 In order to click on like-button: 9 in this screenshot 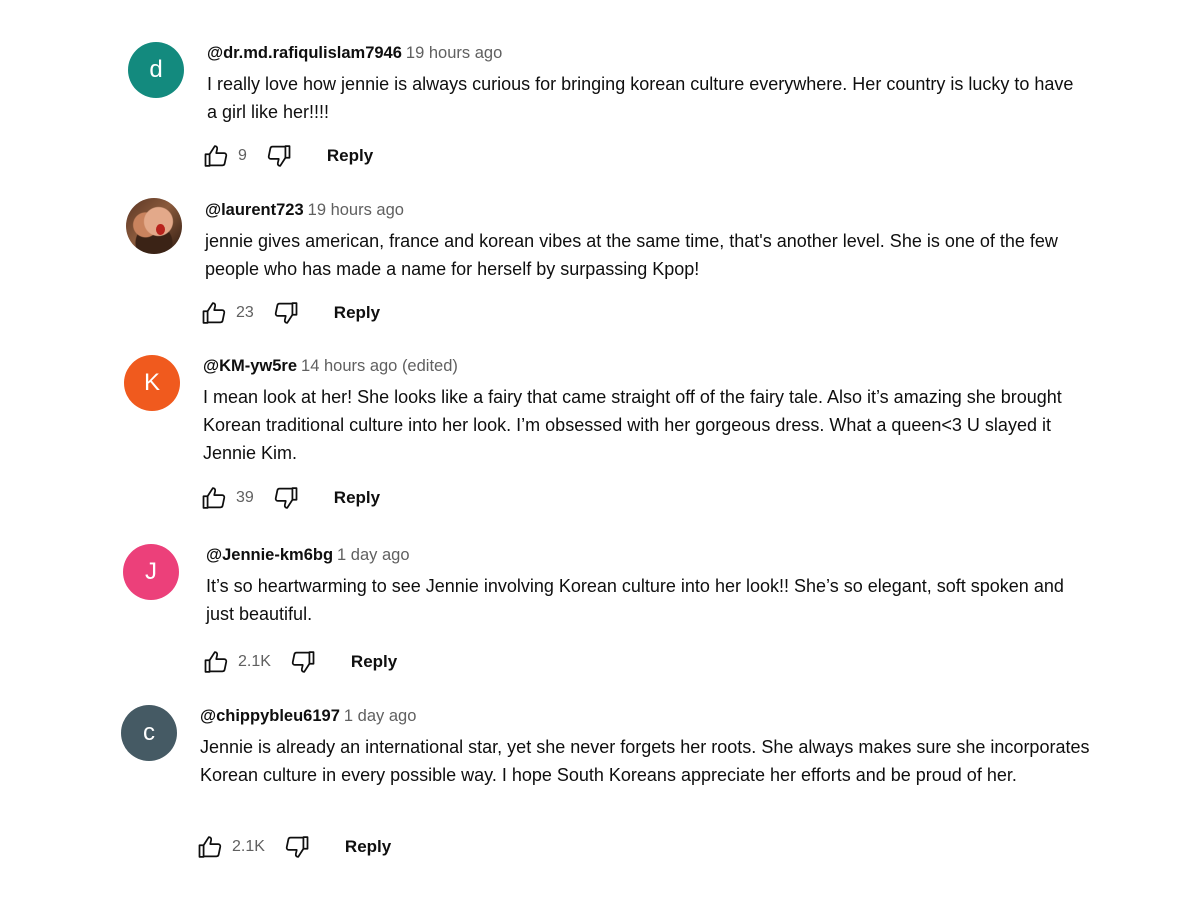, I will do `click(224, 156)`.